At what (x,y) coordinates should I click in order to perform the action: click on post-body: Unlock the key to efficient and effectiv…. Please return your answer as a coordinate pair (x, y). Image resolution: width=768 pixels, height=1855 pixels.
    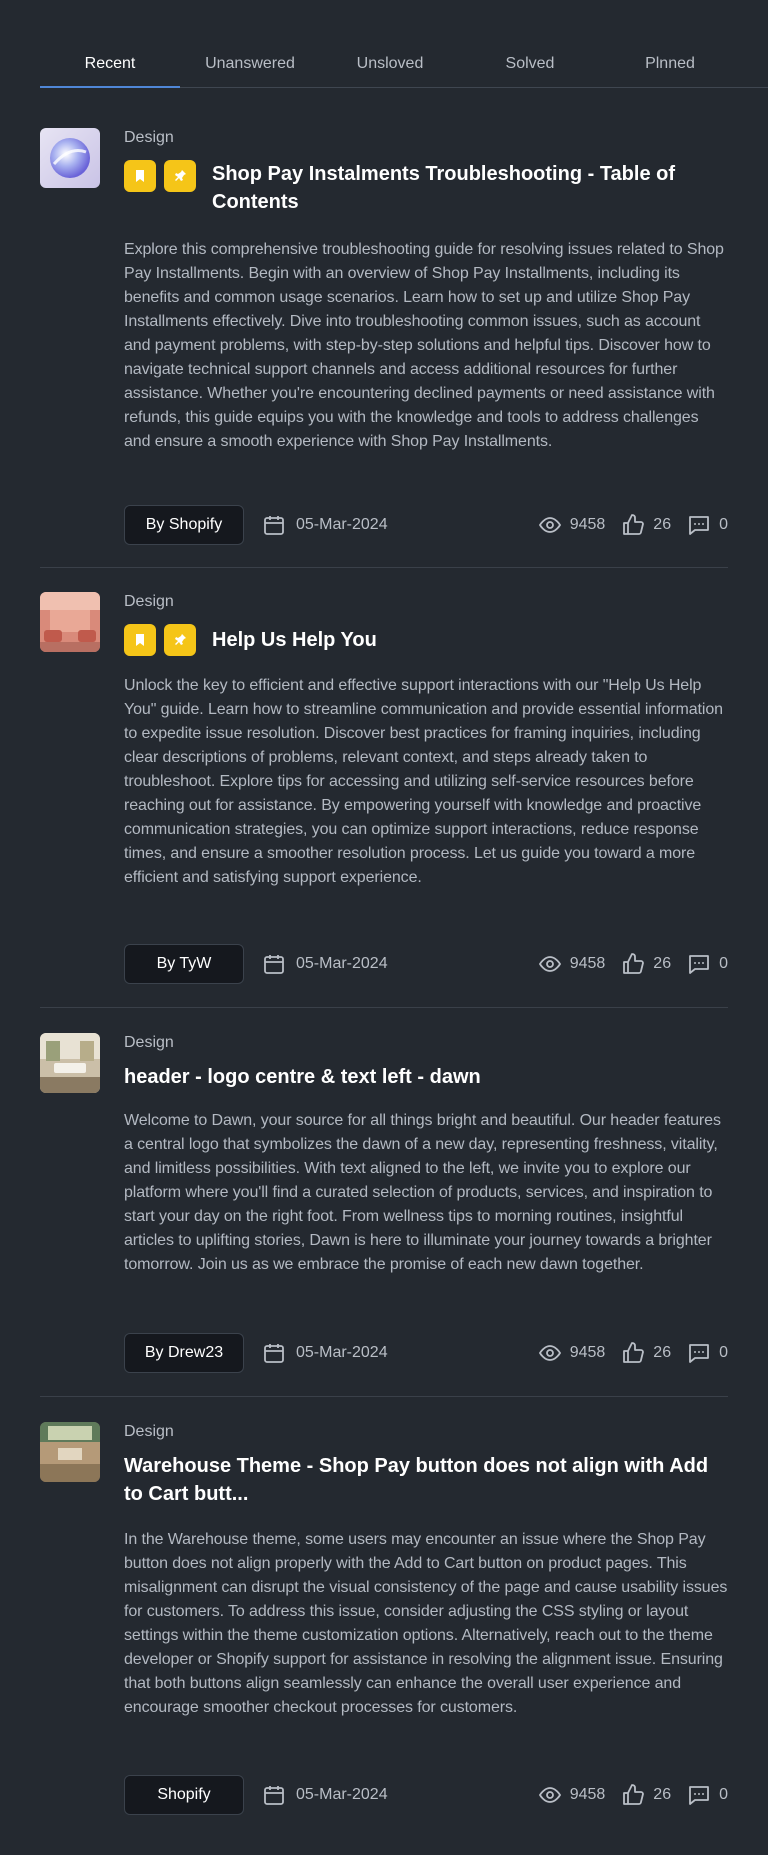
    Looking at the image, I should click on (423, 781).